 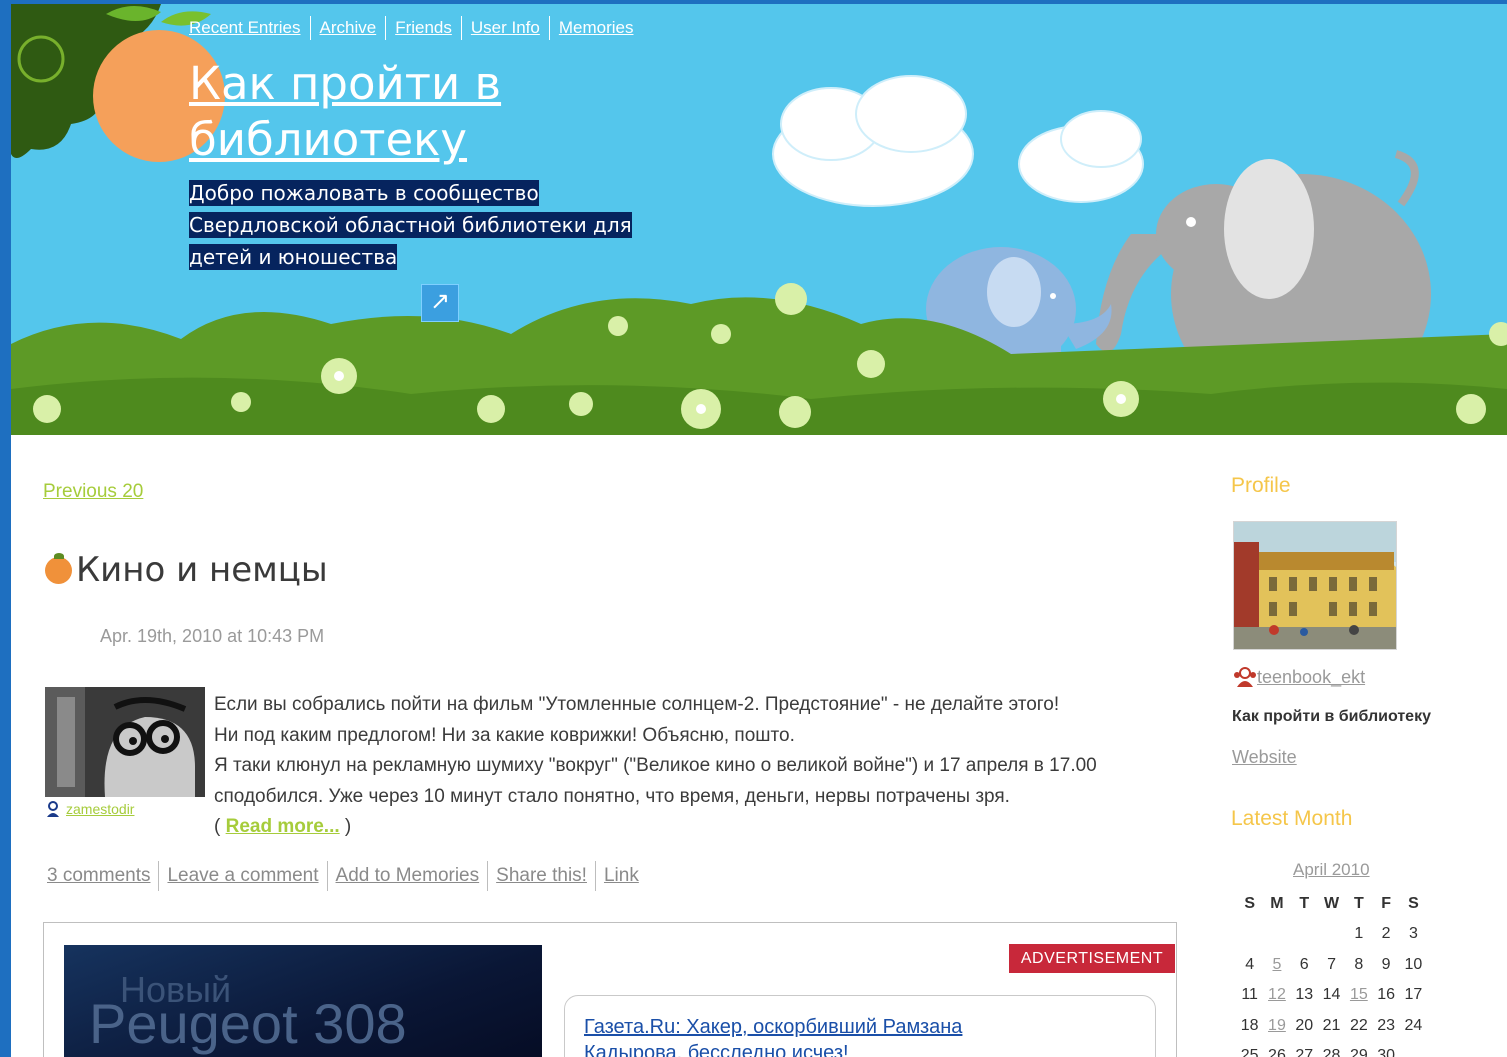 I want to click on poster-userpic, so click(x=125, y=742).